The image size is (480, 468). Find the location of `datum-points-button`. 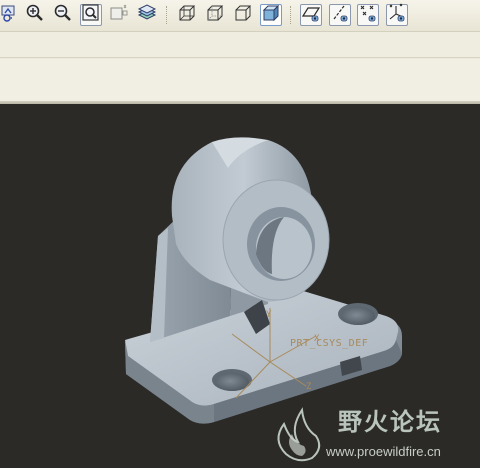

datum-points-button is located at coordinates (368, 15).